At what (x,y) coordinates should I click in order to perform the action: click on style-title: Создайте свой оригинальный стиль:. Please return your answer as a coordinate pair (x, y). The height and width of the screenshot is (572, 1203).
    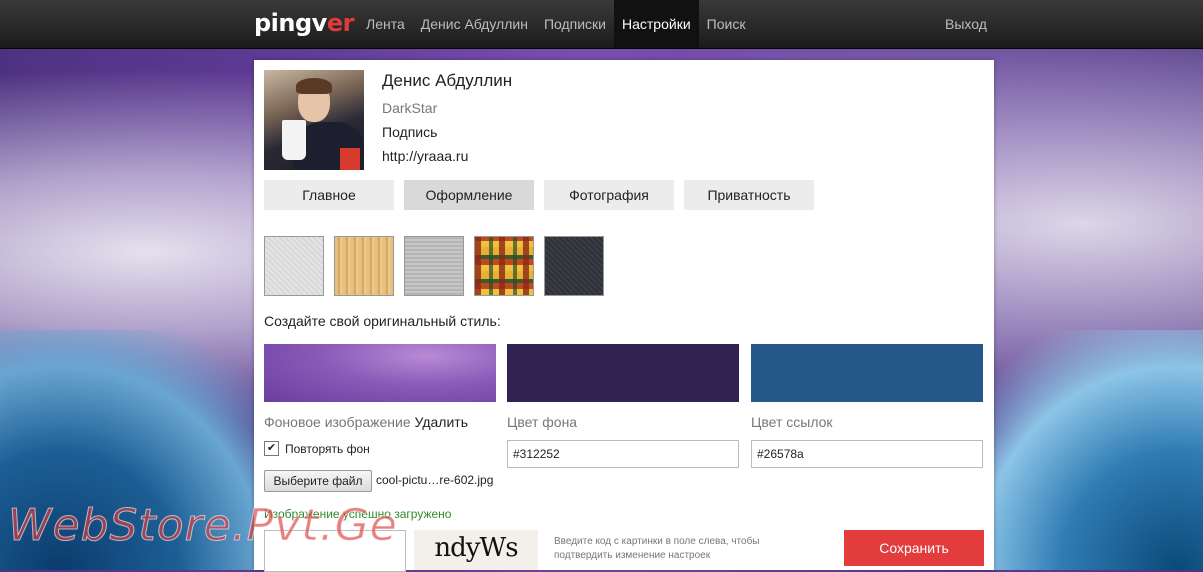
    Looking at the image, I should click on (382, 321).